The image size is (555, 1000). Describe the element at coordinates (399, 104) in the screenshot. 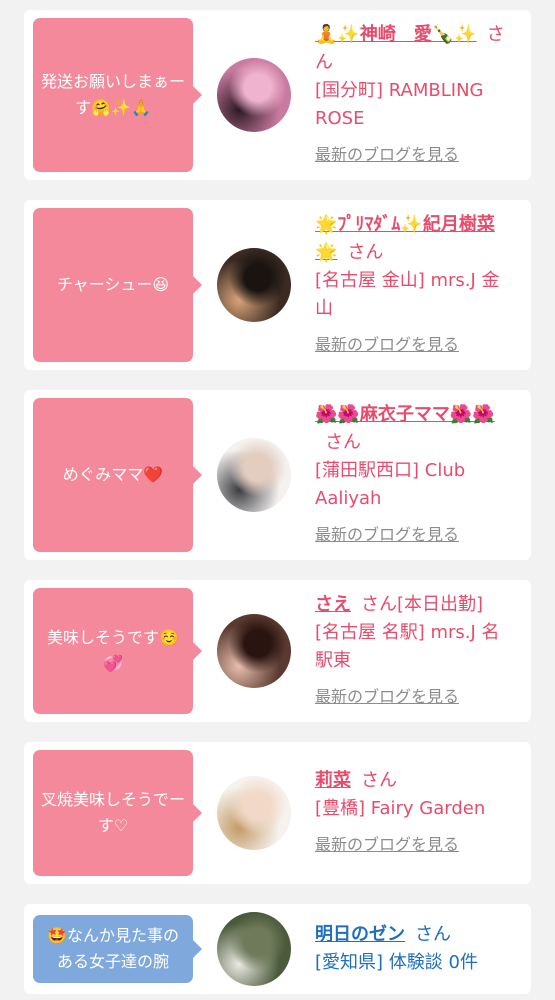

I see `shop-label: [国分町] RAMBLING ROSE` at that location.